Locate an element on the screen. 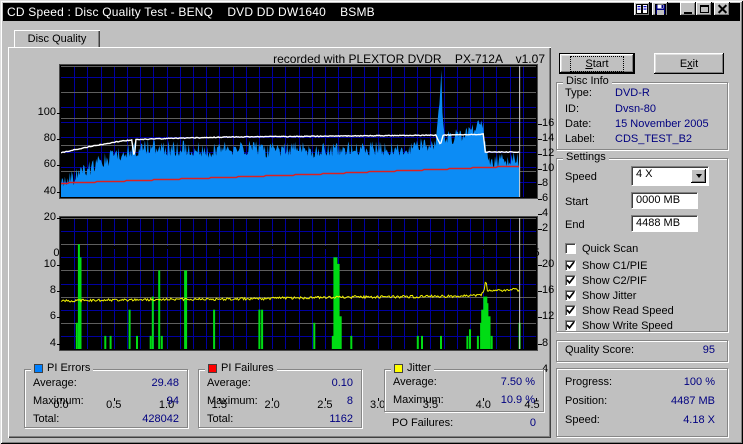 This screenshot has width=743, height=444. y-axis-left-label: 80 is located at coordinates (49, 138).